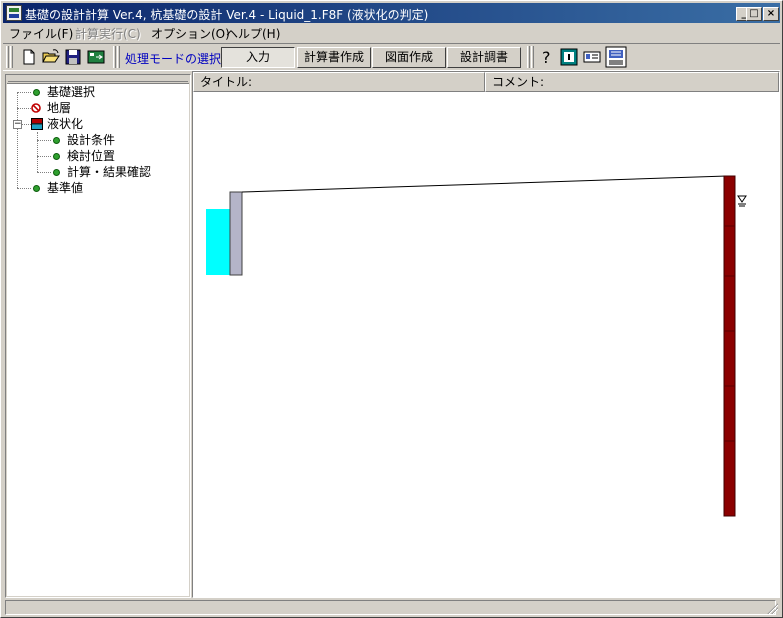 The width and height of the screenshot is (783, 618). I want to click on tree-item-label: 設計条件, so click(91, 140).